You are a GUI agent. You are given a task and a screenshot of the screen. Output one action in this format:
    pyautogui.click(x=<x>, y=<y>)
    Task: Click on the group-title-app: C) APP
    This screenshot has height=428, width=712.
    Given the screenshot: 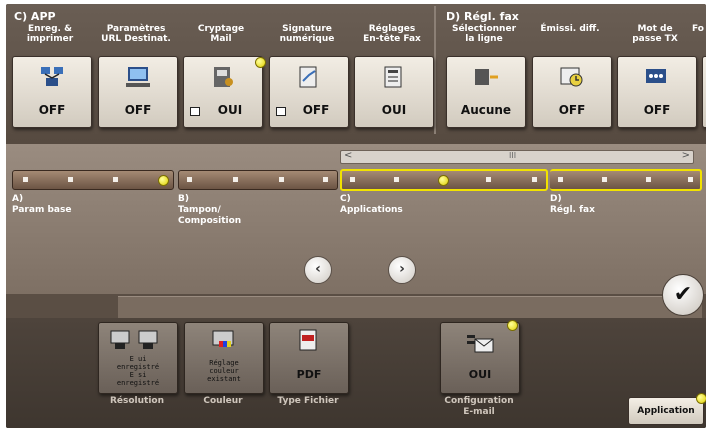 What is the action you would take?
    pyautogui.click(x=35, y=16)
    